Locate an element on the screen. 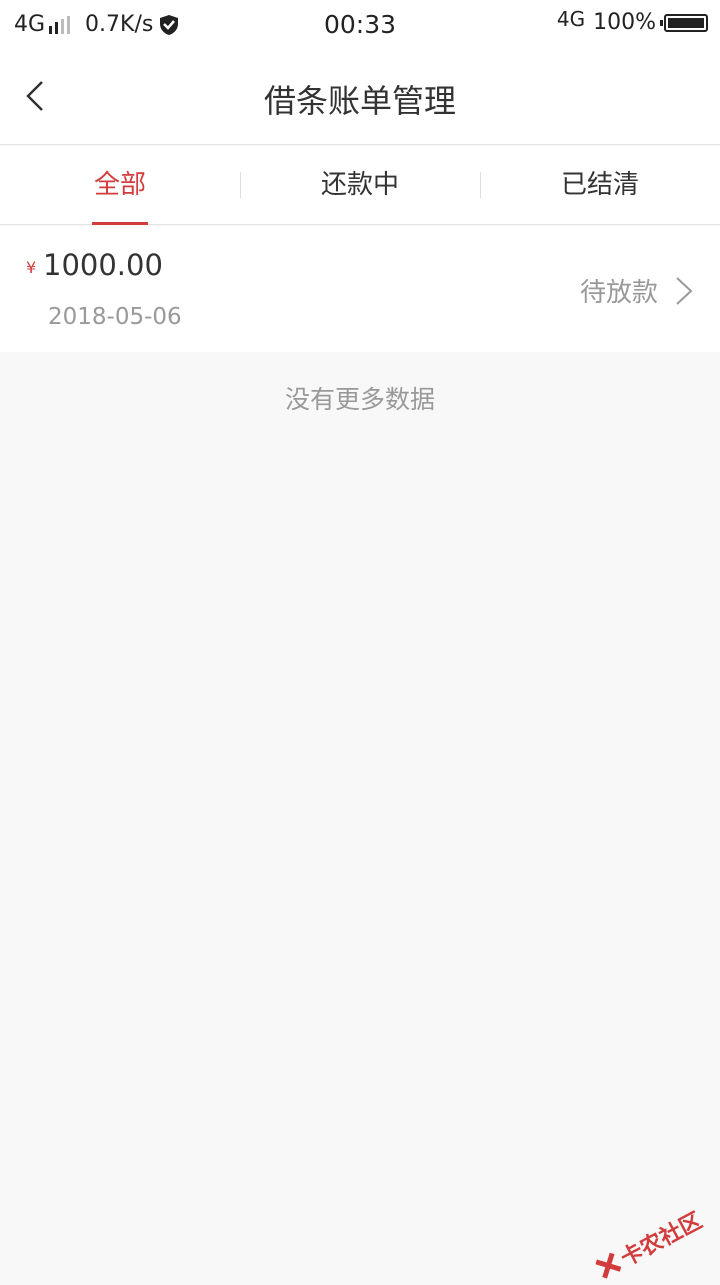  bill-list-item: ¥ 1000.00 2018-05-06 待放款 is located at coordinates (360, 289).